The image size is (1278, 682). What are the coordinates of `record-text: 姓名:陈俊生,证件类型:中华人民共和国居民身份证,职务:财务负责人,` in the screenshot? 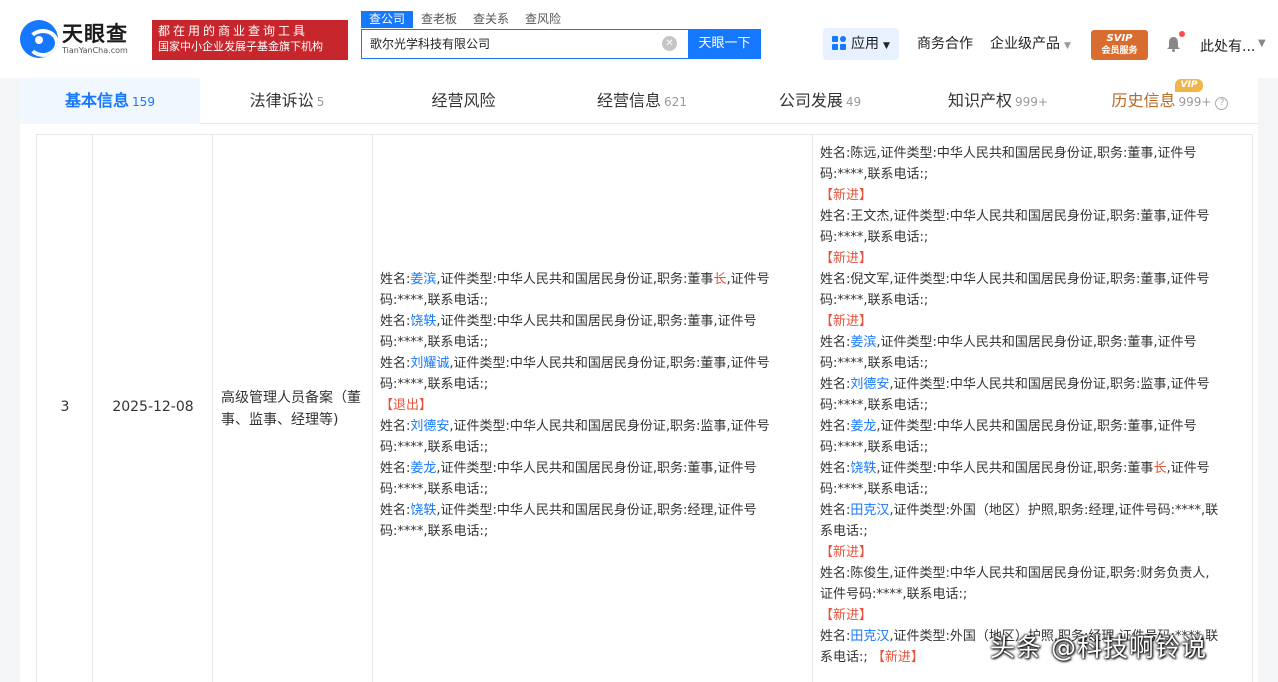 It's located at (1015, 573).